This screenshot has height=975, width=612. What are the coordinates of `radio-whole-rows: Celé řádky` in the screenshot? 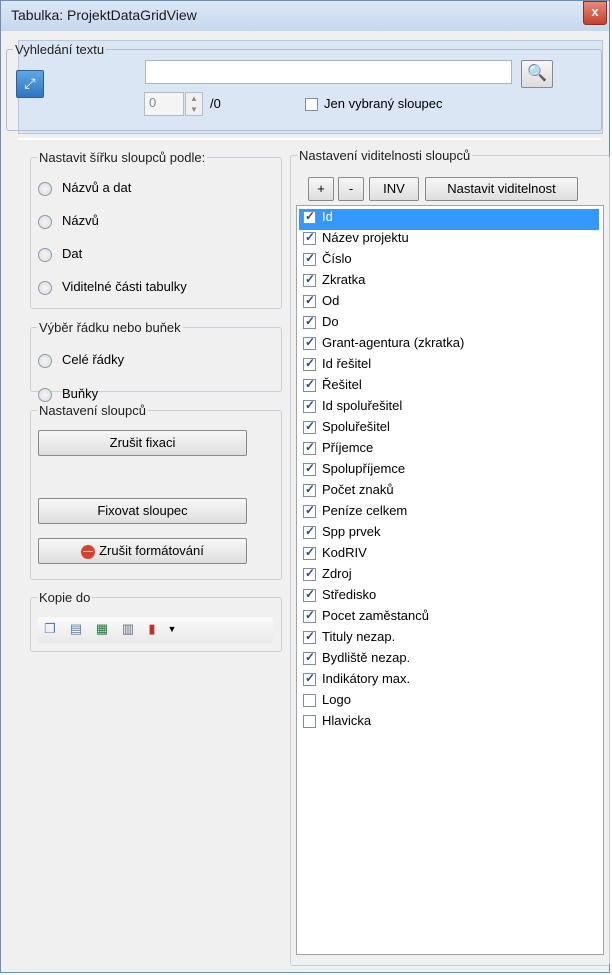 It's located at (81, 360).